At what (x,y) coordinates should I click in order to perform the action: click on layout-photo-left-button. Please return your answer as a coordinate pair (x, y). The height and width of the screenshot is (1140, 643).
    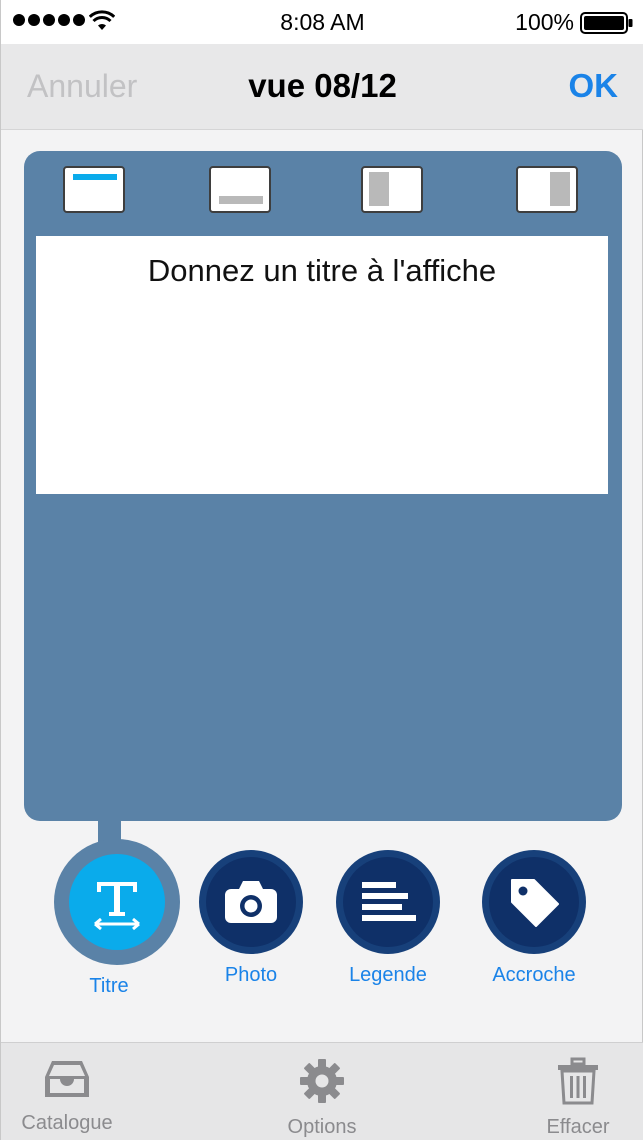
    Looking at the image, I should click on (392, 189).